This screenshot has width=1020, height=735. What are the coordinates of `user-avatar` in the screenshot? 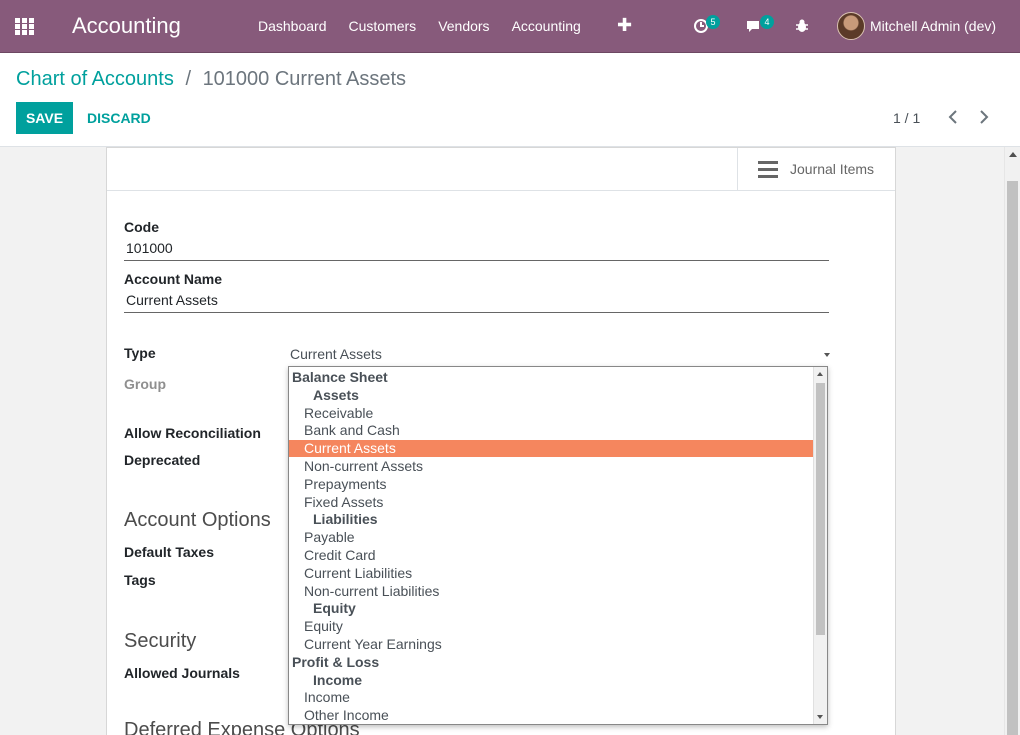 It's located at (851, 26).